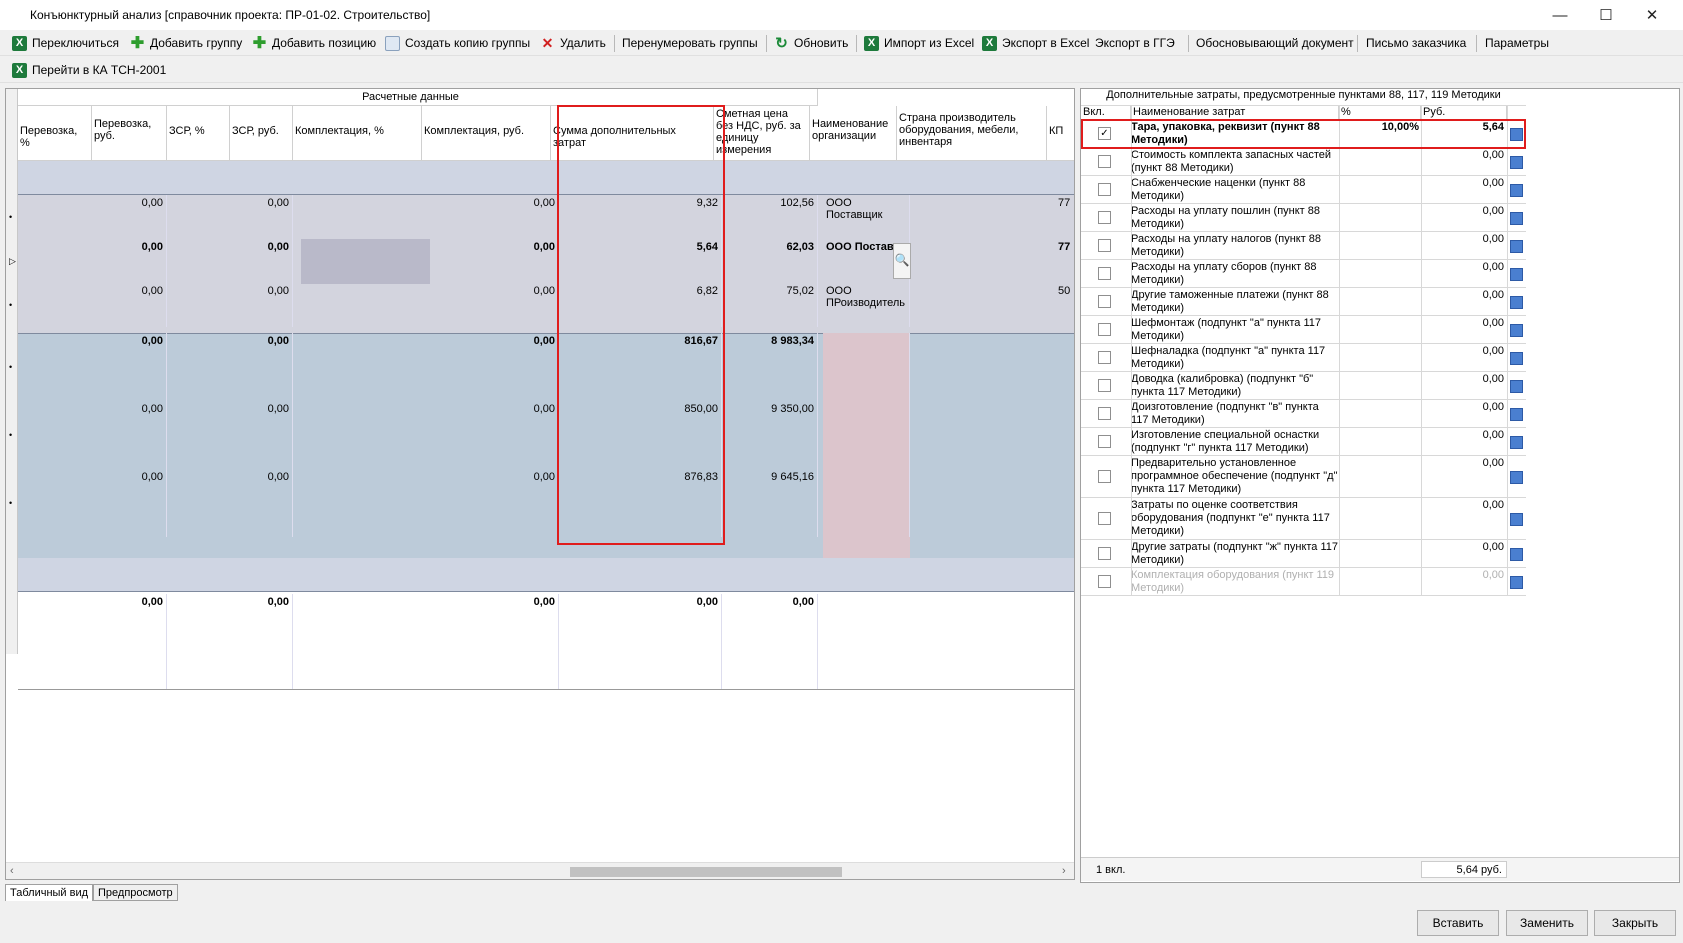 The width and height of the screenshot is (1683, 943). I want to click on cell-estimated-price: 9 645,16, so click(770, 503).